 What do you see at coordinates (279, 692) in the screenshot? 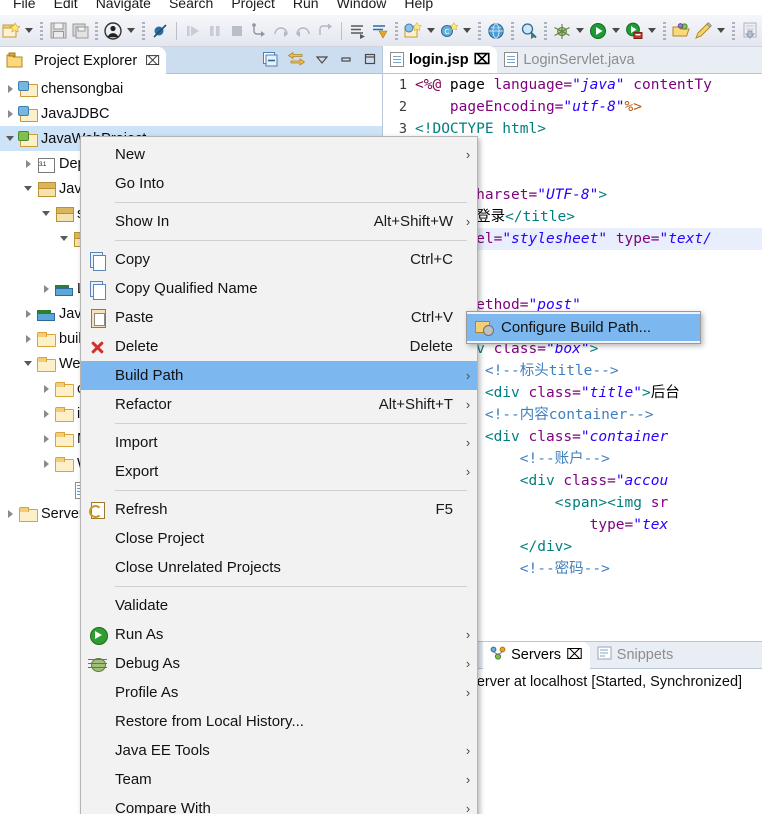
I see `menu-item: Profile As ›` at bounding box center [279, 692].